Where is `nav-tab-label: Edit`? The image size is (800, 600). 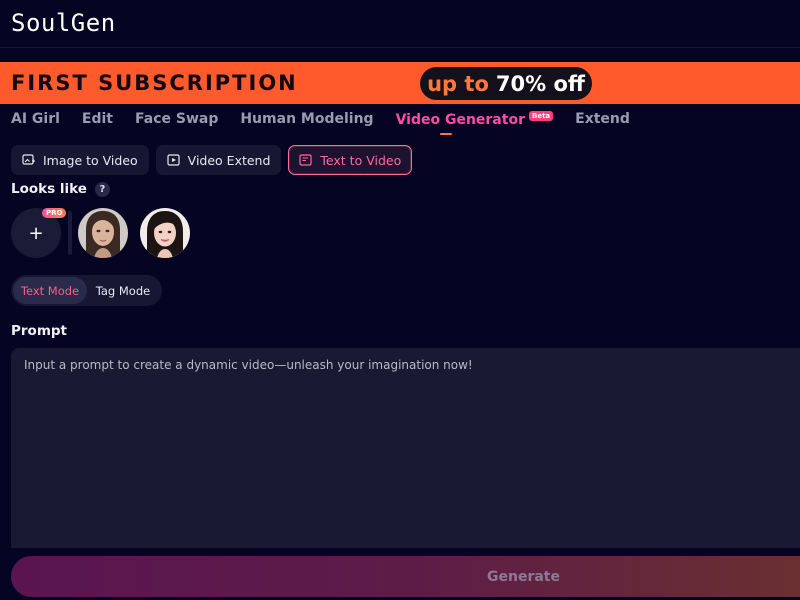 nav-tab-label: Edit is located at coordinates (97, 119).